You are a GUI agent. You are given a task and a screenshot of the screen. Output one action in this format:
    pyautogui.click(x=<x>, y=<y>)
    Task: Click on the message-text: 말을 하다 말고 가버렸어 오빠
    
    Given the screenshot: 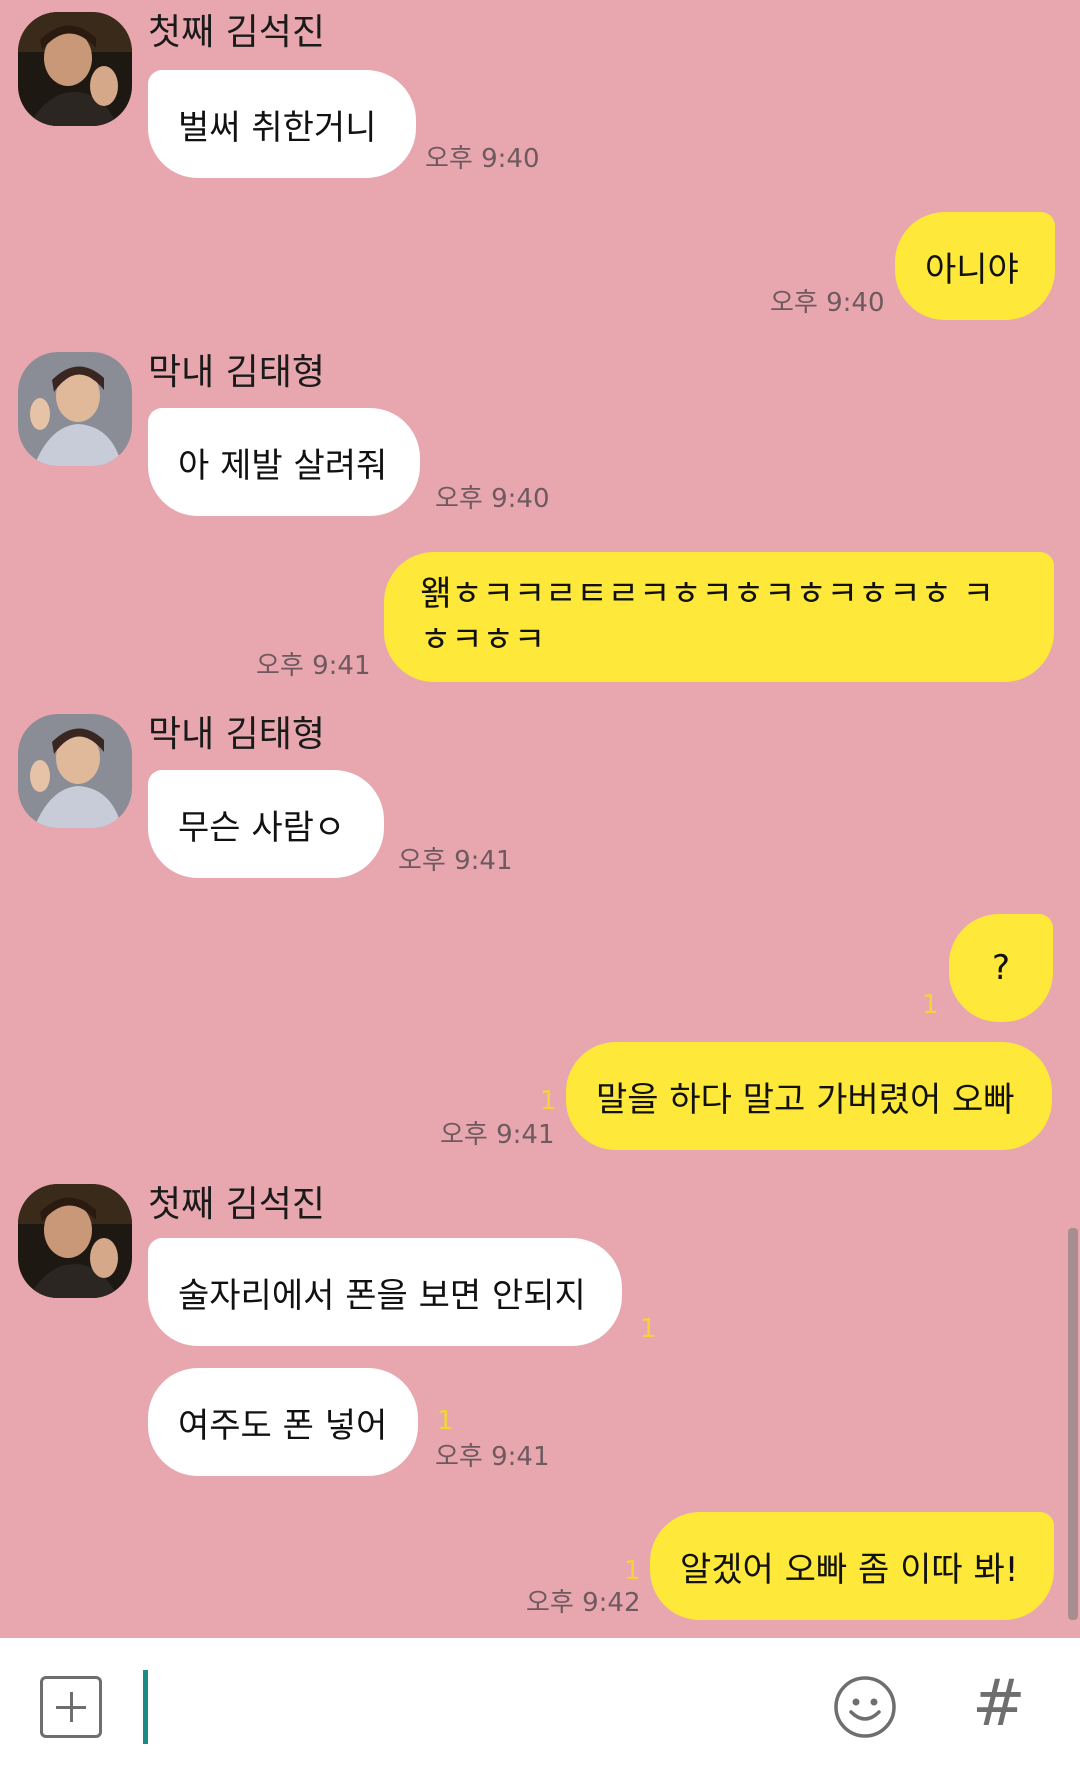 What is the action you would take?
    pyautogui.click(x=805, y=1099)
    